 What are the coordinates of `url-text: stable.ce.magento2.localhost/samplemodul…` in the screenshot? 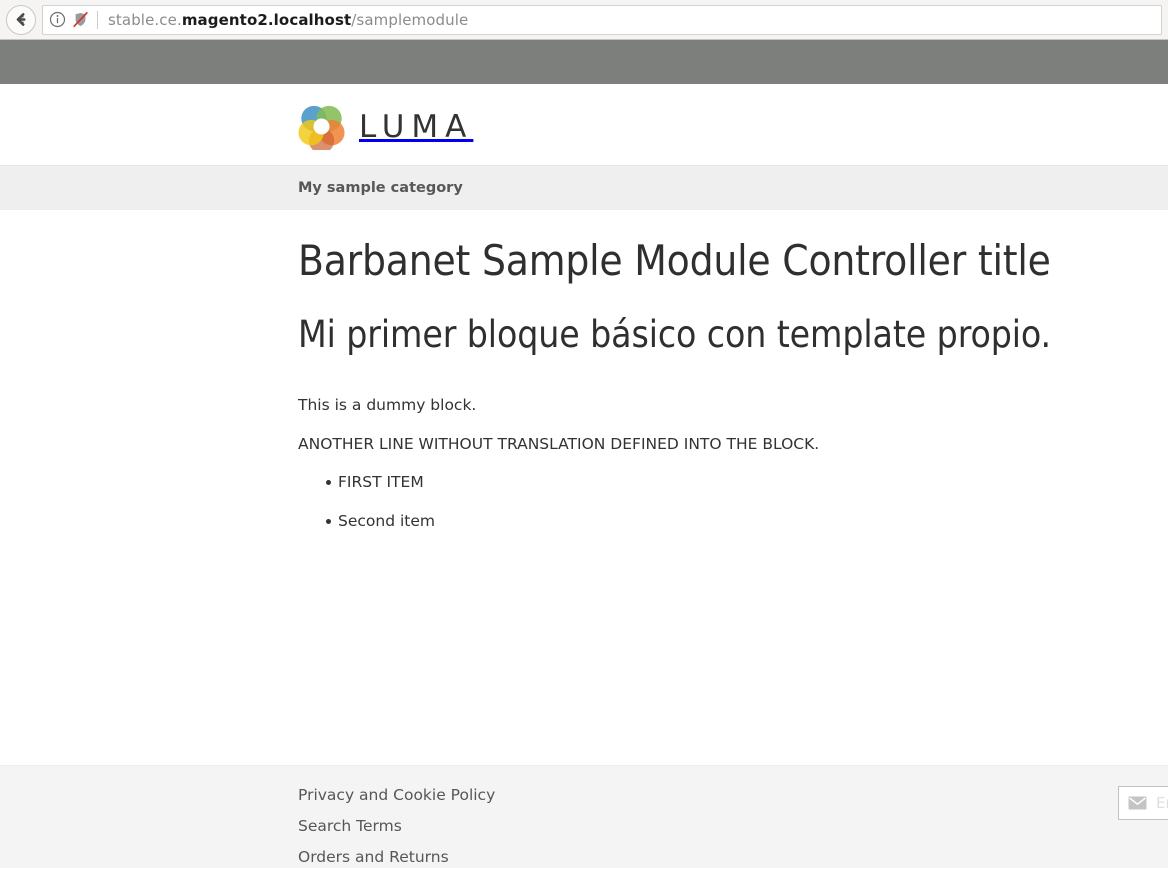 It's located at (288, 20).